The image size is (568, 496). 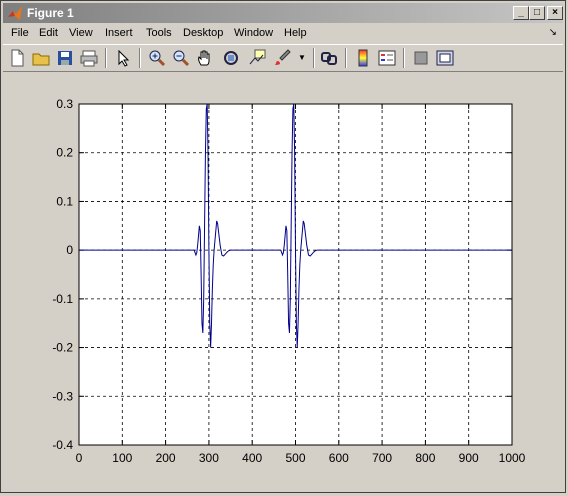 I want to click on zoom-out-icon, so click(x=181, y=58).